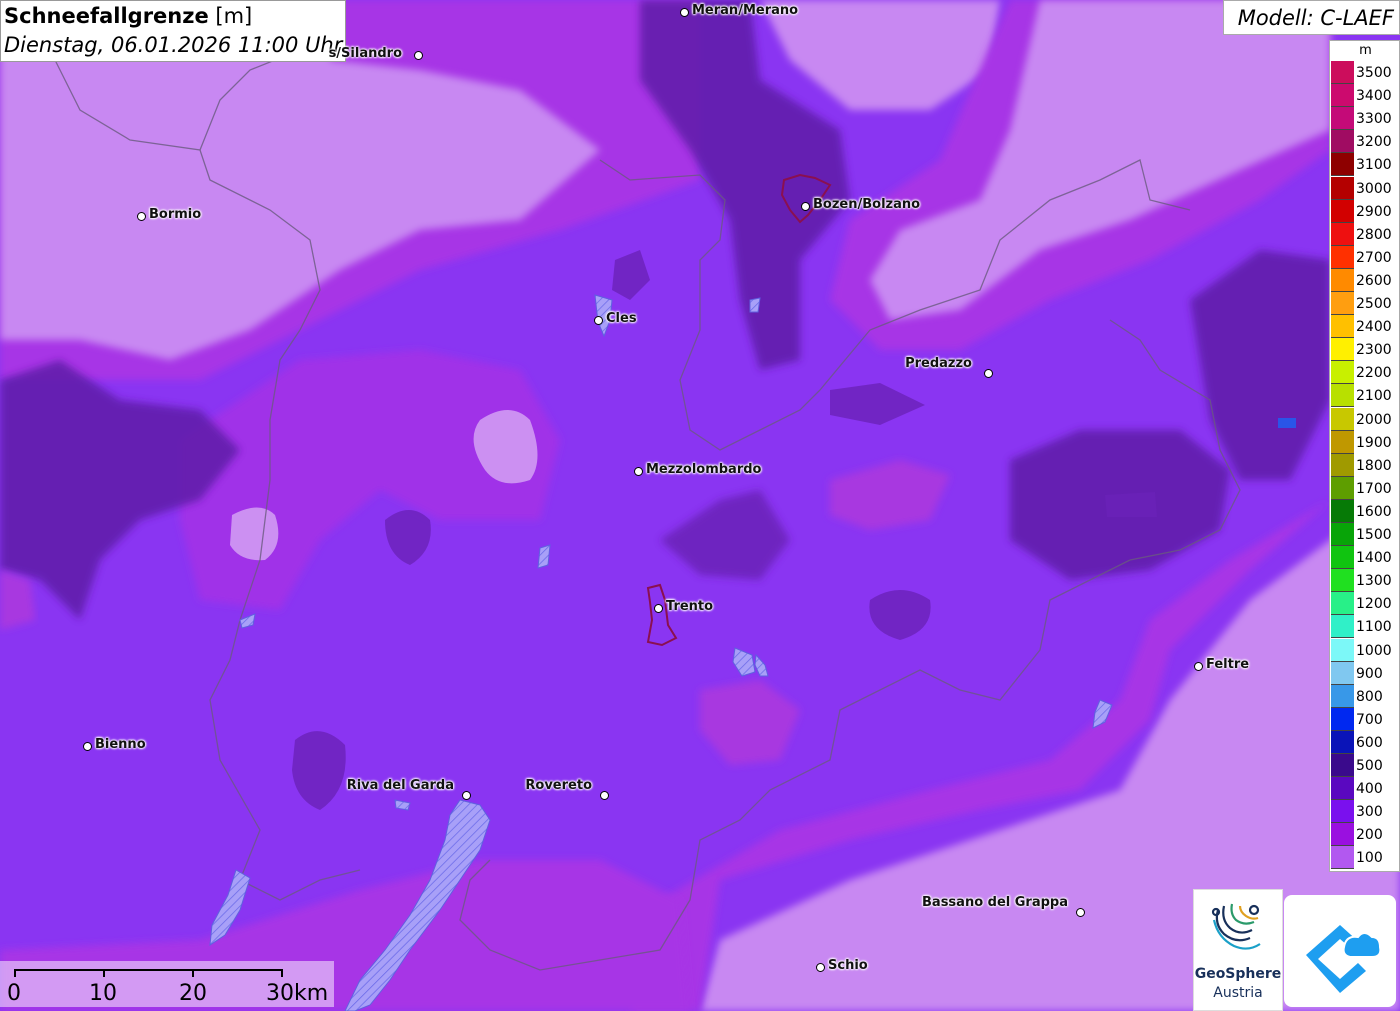 Image resolution: width=1400 pixels, height=1011 pixels. I want to click on title-main: Schneefallgrenze, so click(106, 16).